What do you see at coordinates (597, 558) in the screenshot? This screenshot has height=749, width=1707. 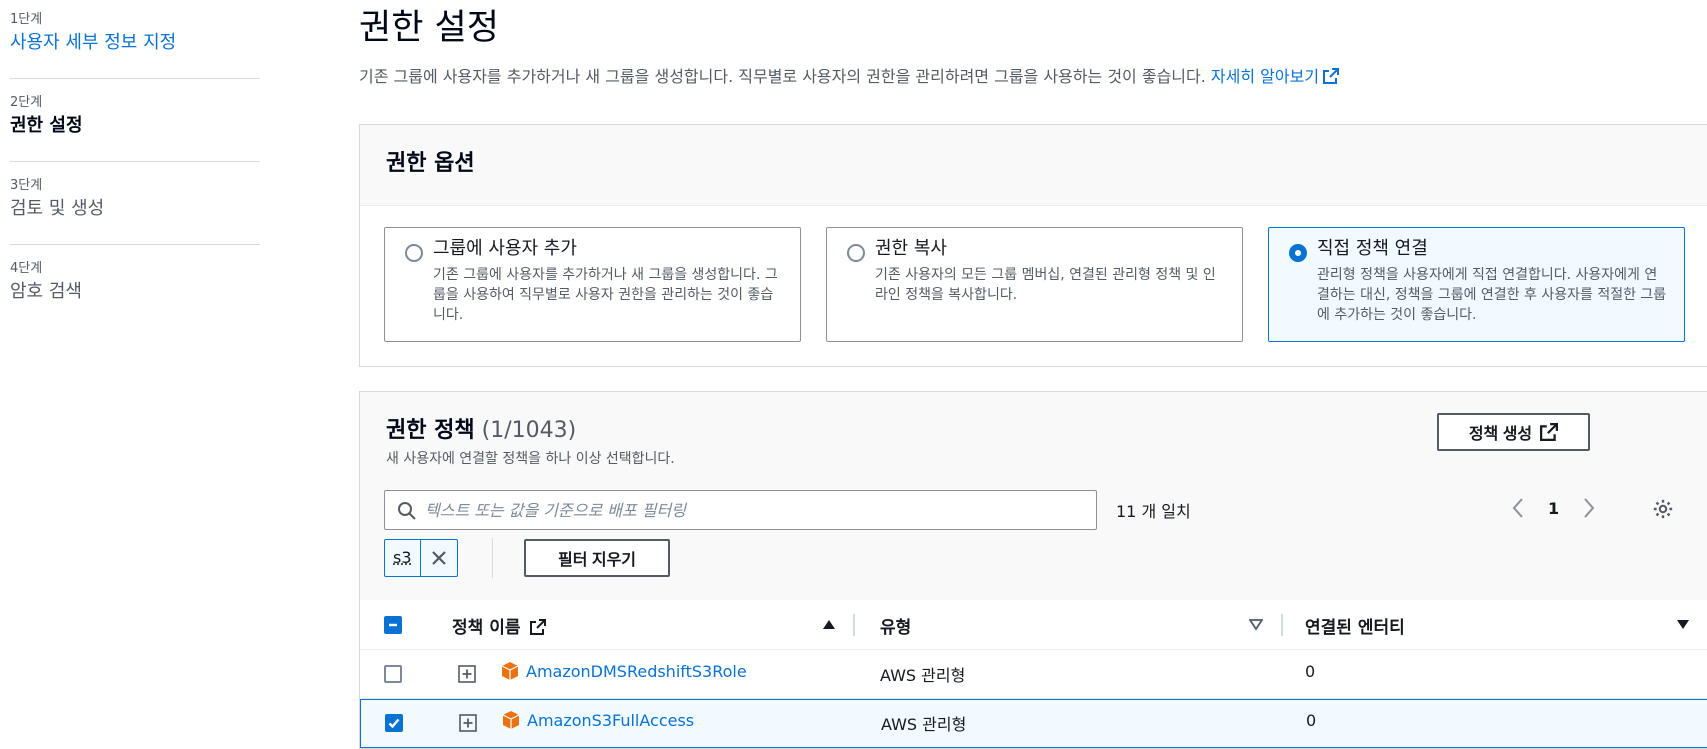 I see `clear-filters-button: 필터 지우기` at bounding box center [597, 558].